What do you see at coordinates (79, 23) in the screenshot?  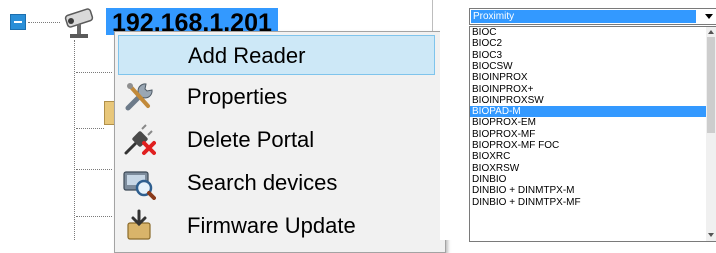 I see `network-device-icon` at bounding box center [79, 23].